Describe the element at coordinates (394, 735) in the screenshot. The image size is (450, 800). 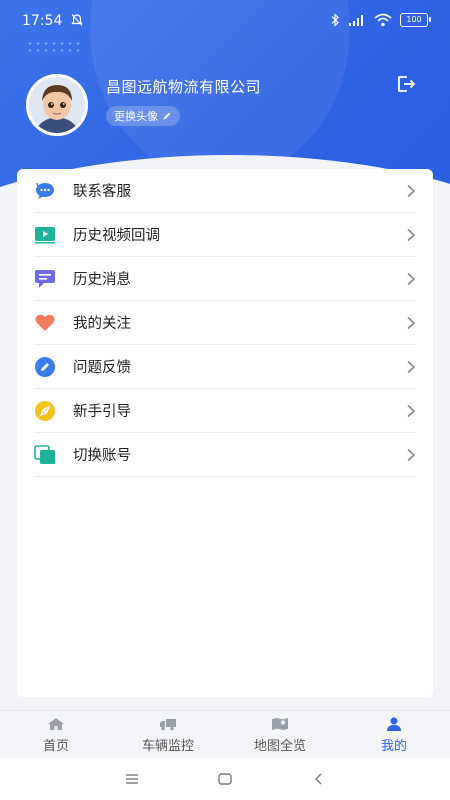
I see `tab-mine: 我的` at that location.